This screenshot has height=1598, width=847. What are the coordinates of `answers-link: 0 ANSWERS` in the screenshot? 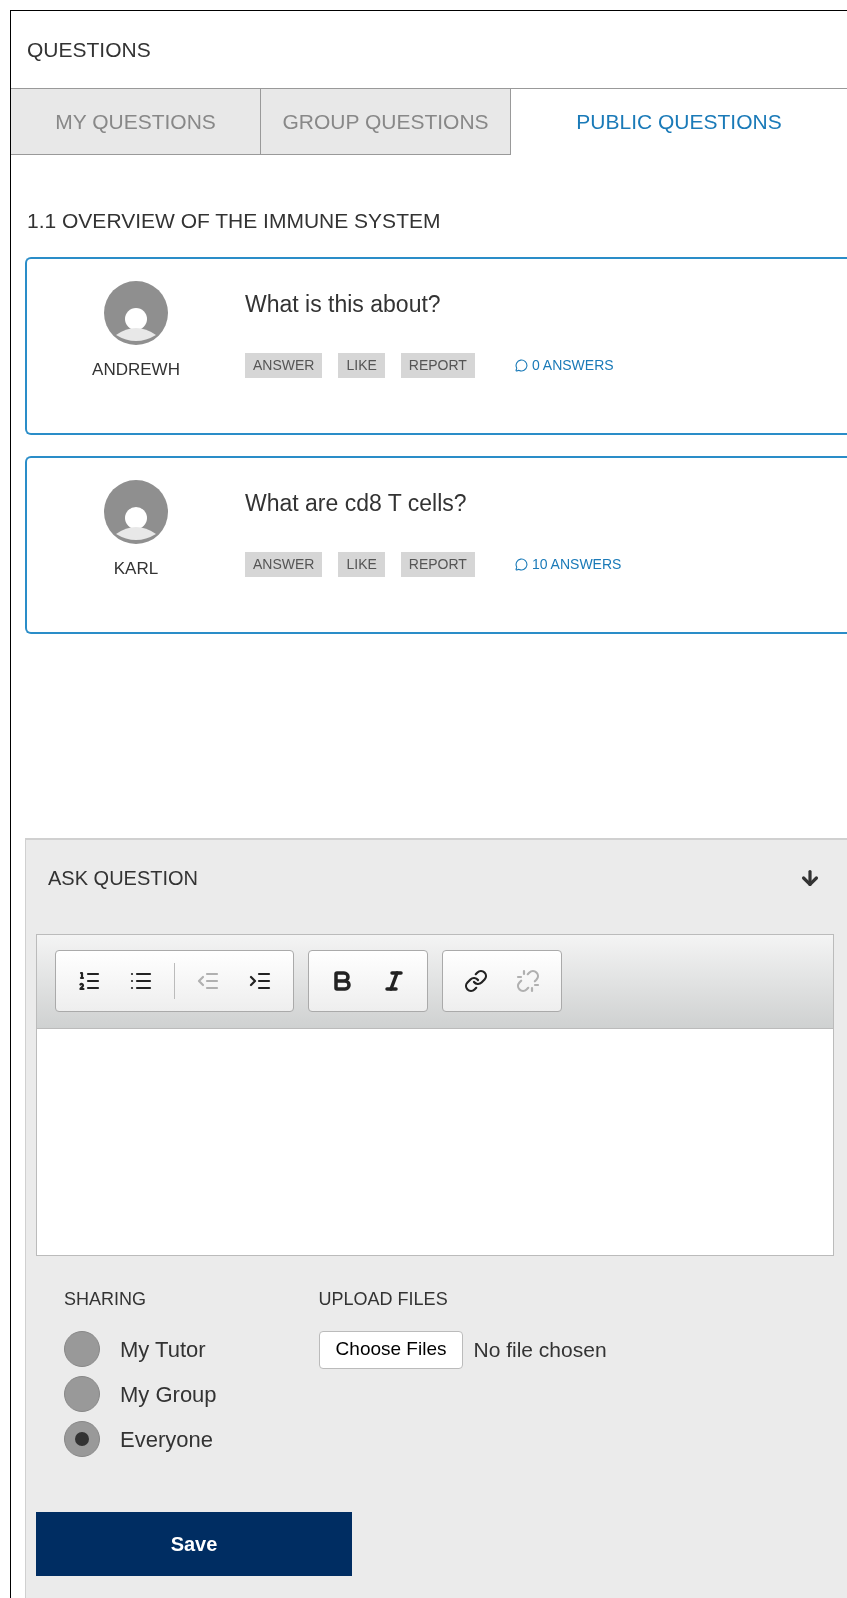 It's located at (564, 365).